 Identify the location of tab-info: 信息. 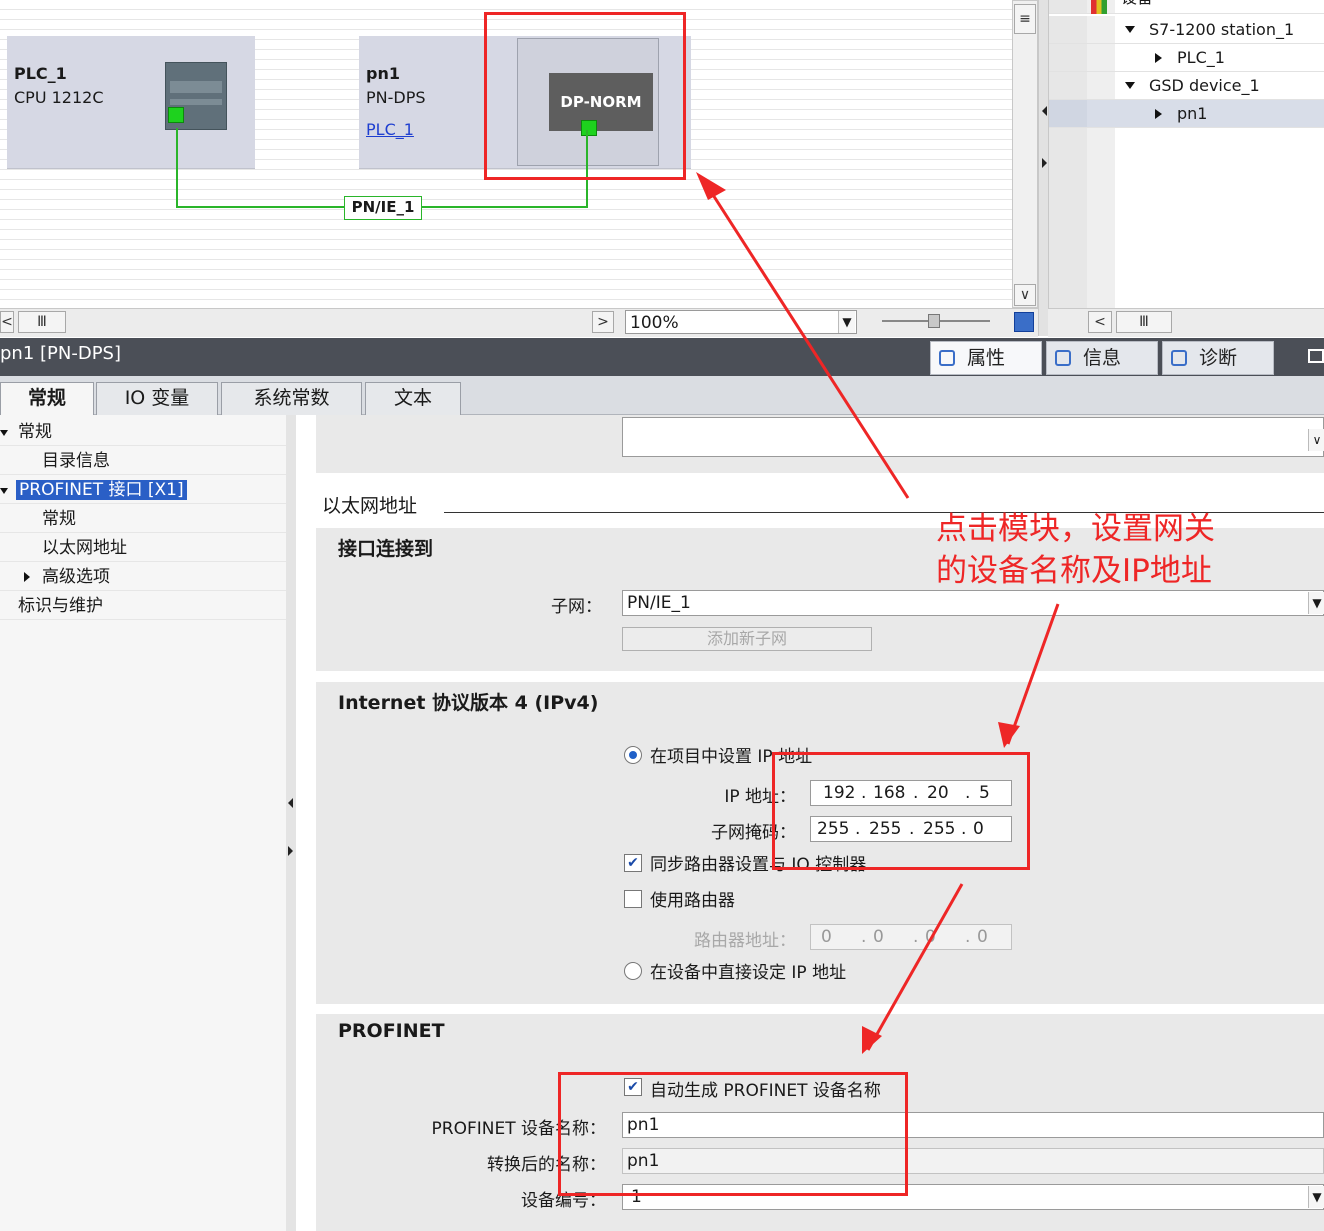
(1102, 358).